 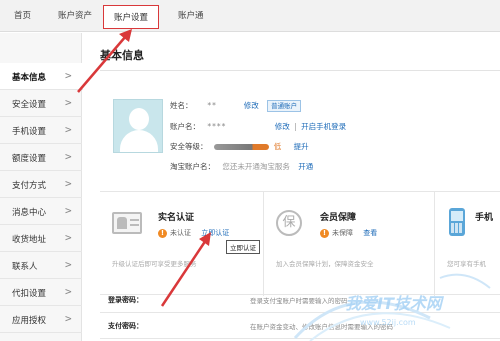 What do you see at coordinates (25, 267) in the screenshot?
I see `sidebar-item-label: 联系人` at bounding box center [25, 267].